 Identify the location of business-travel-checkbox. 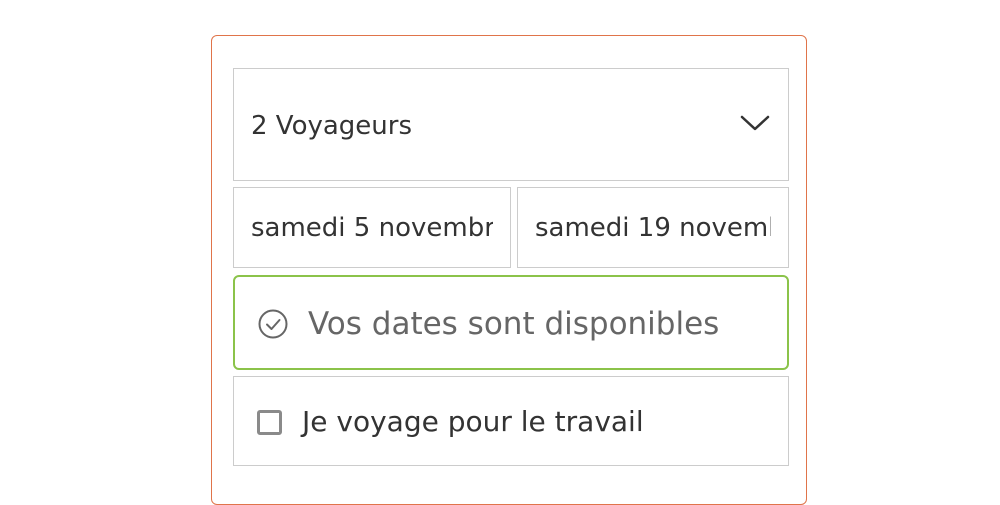
(269, 422).